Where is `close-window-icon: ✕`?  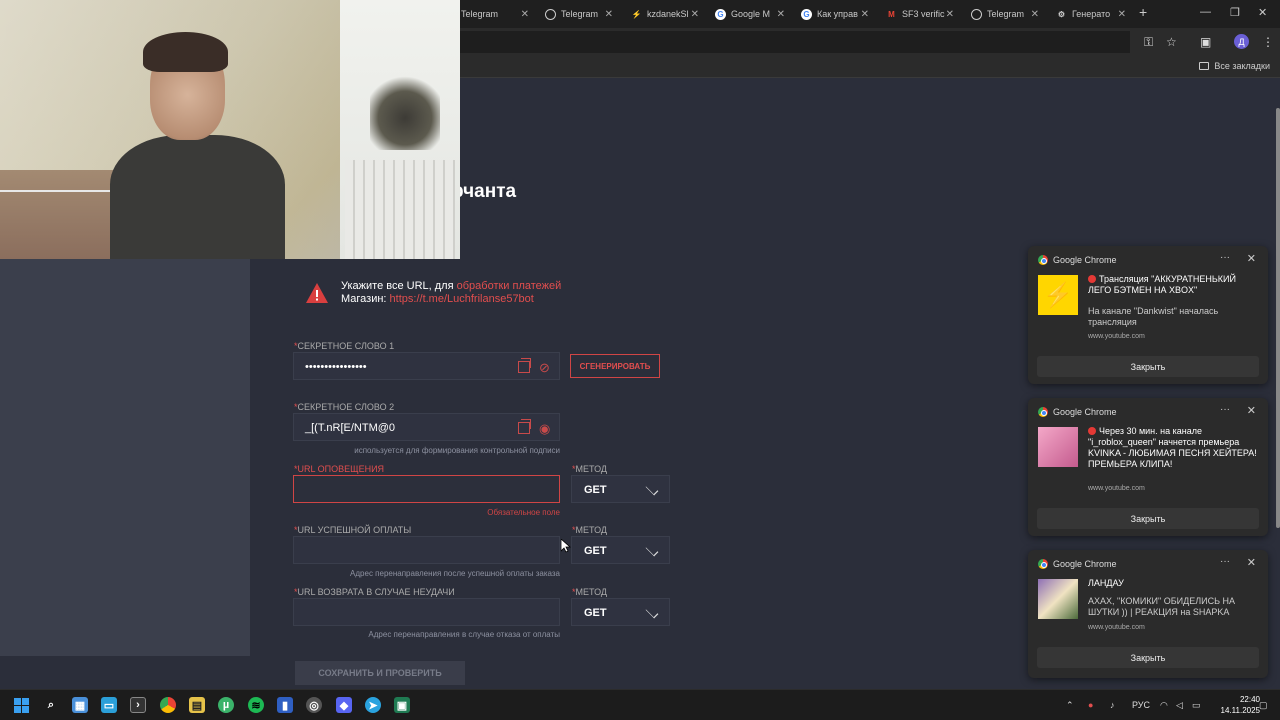
close-window-icon: ✕ is located at coordinates (1262, 12).